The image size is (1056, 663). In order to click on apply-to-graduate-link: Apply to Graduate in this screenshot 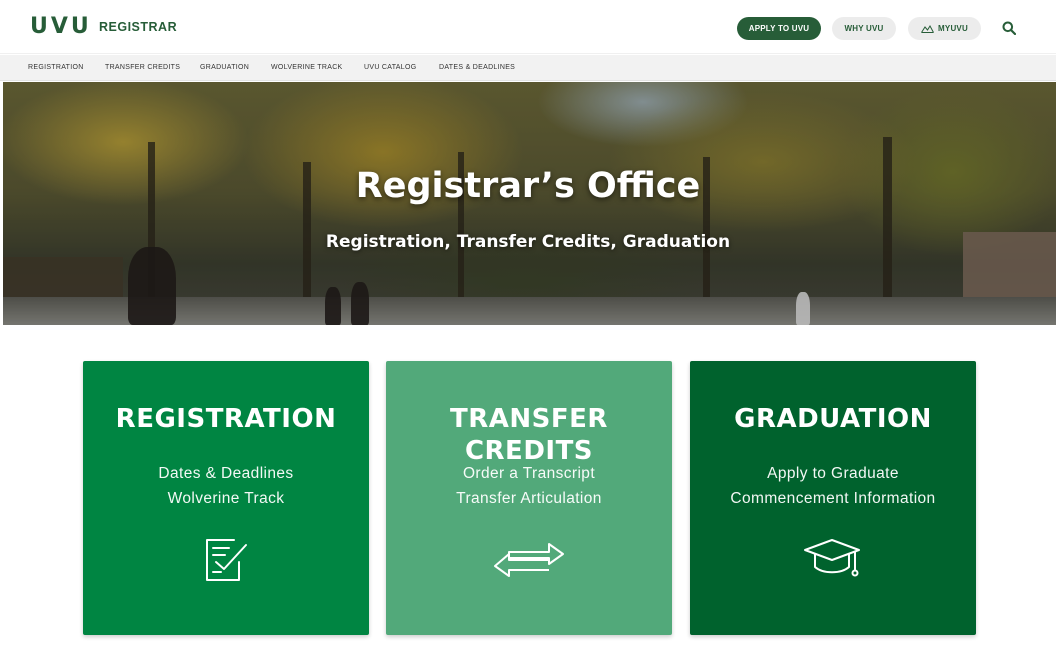, I will do `click(833, 474)`.